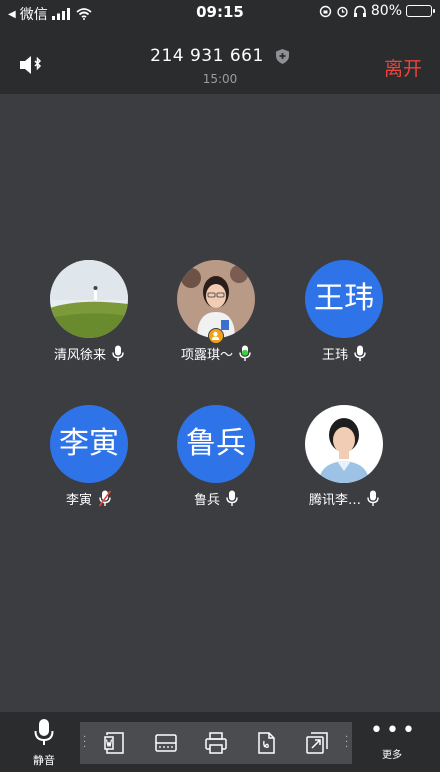 The width and height of the screenshot is (440, 772). I want to click on participant-tile: 清风徐来, so click(89, 311).